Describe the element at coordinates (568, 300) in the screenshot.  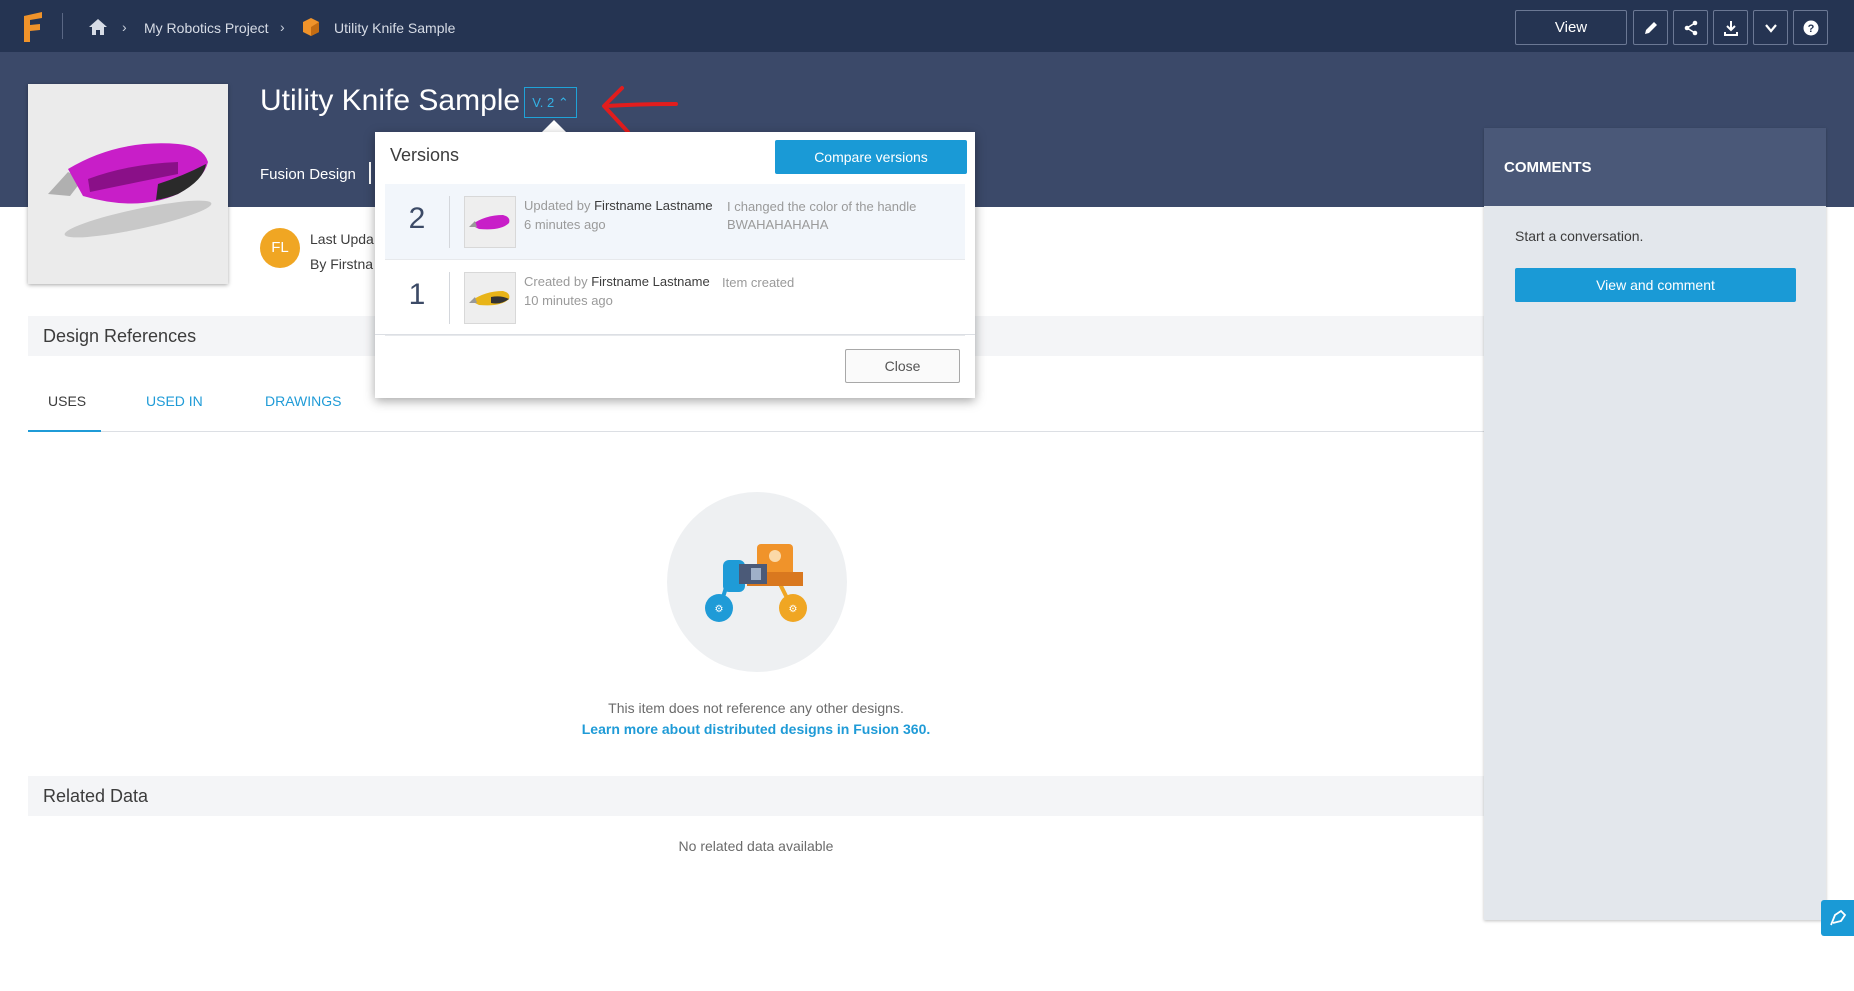
I see `version-time: 10 minutes ago` at that location.